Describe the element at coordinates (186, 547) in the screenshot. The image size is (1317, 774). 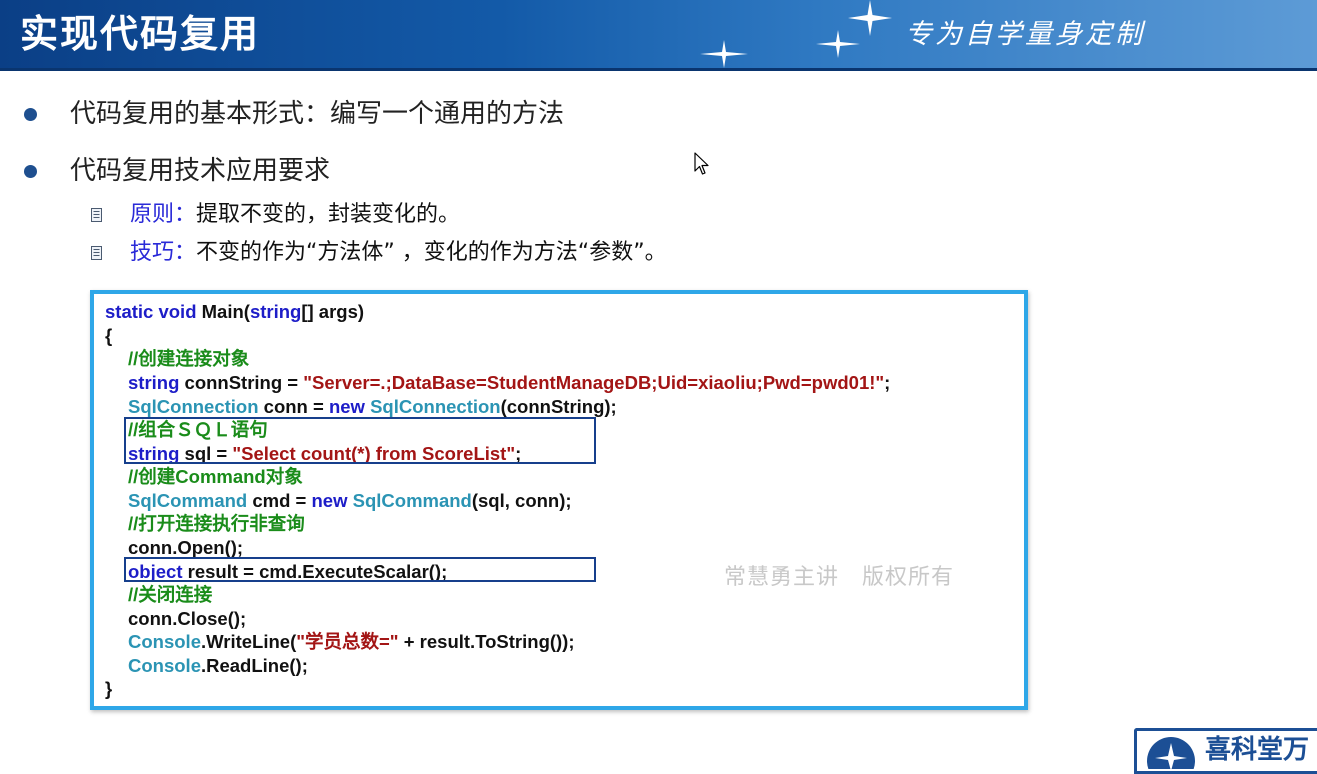
I see `code-line: conn.Open();` at that location.